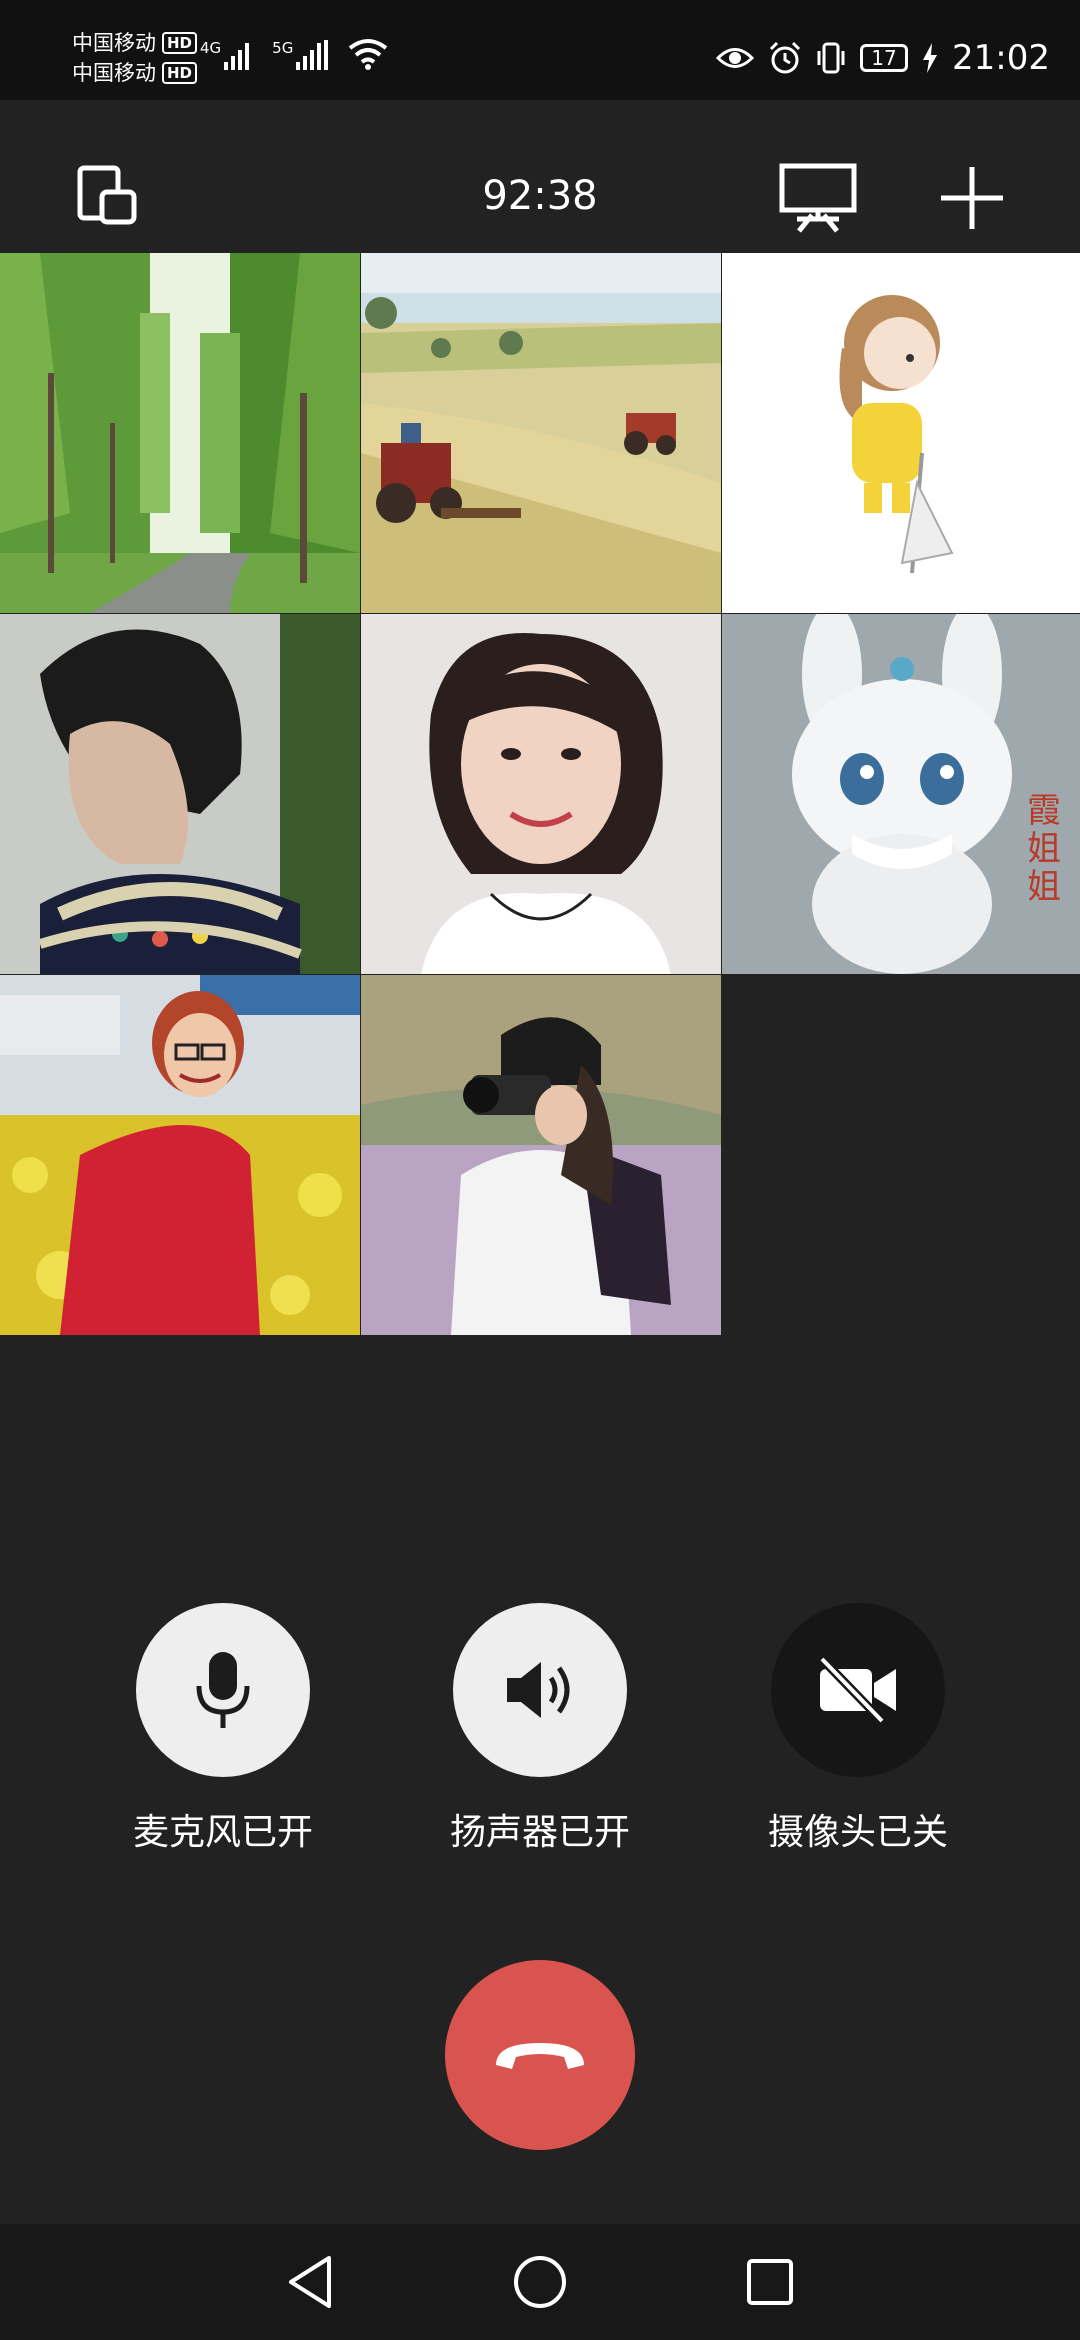 This screenshot has width=1080, height=2340. What do you see at coordinates (785, 57) in the screenshot?
I see `alarm-icon` at bounding box center [785, 57].